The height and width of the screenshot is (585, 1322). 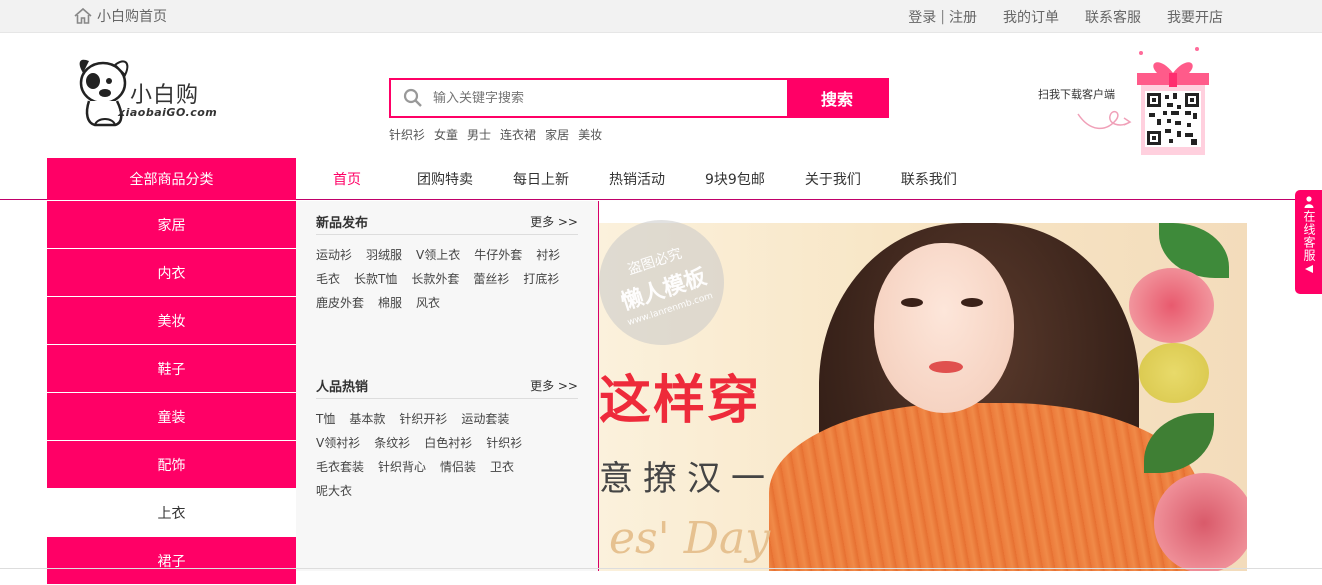 I want to click on login-link: 登录, so click(x=922, y=17).